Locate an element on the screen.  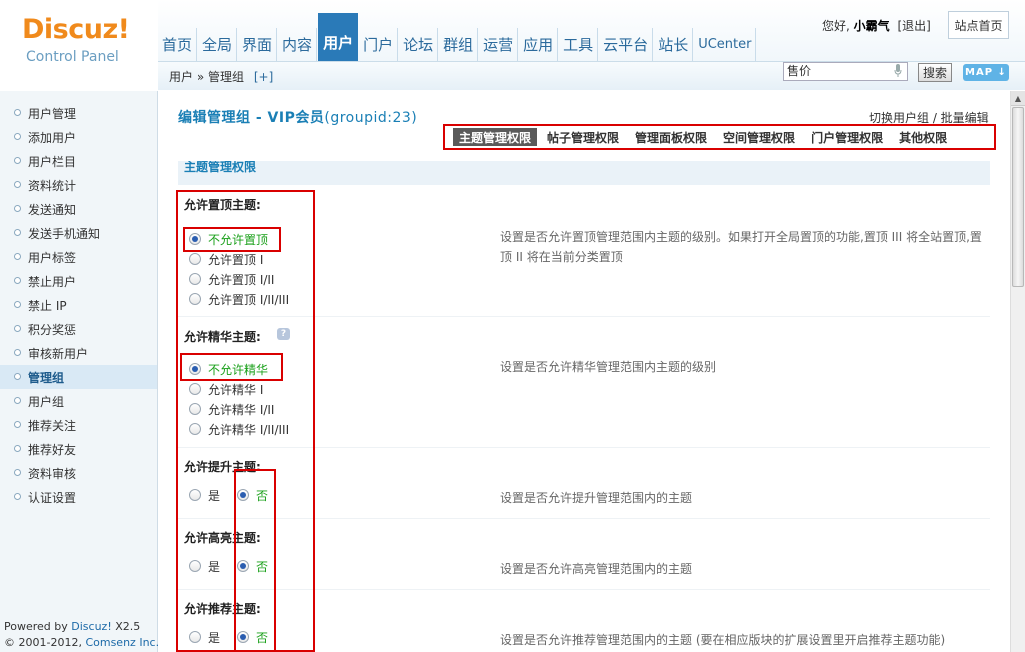
radio-sticky-3: 允许置顶 I/II/III is located at coordinates (239, 299).